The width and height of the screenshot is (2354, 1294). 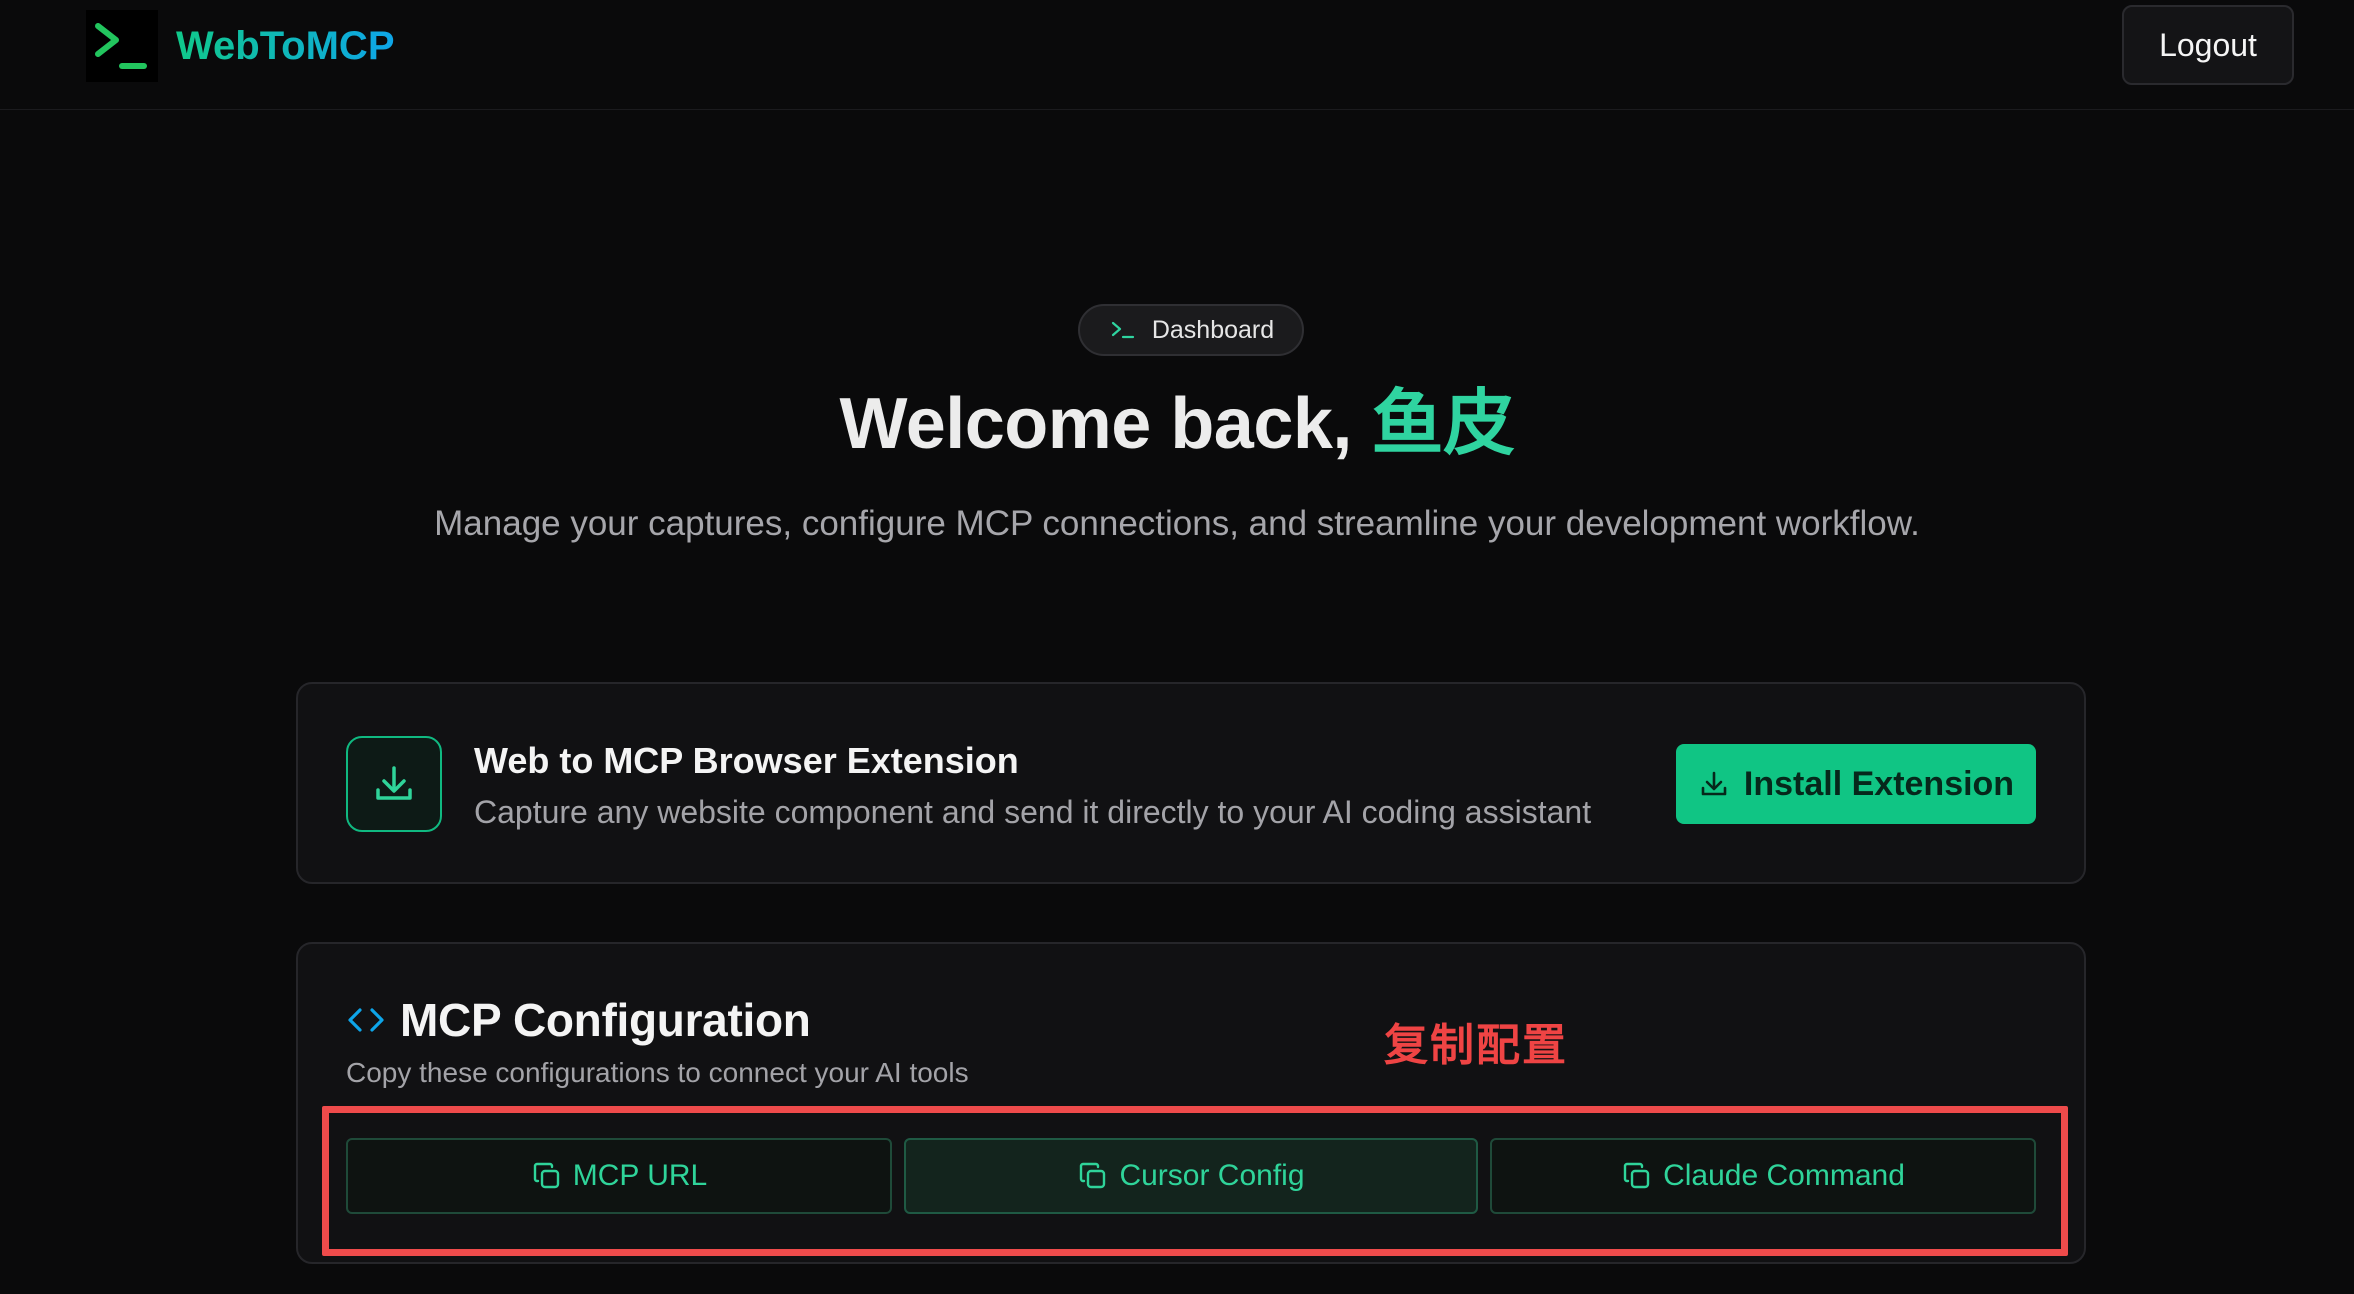 I want to click on top-navbar: WebToMCP Logout, so click(x=1177, y=55).